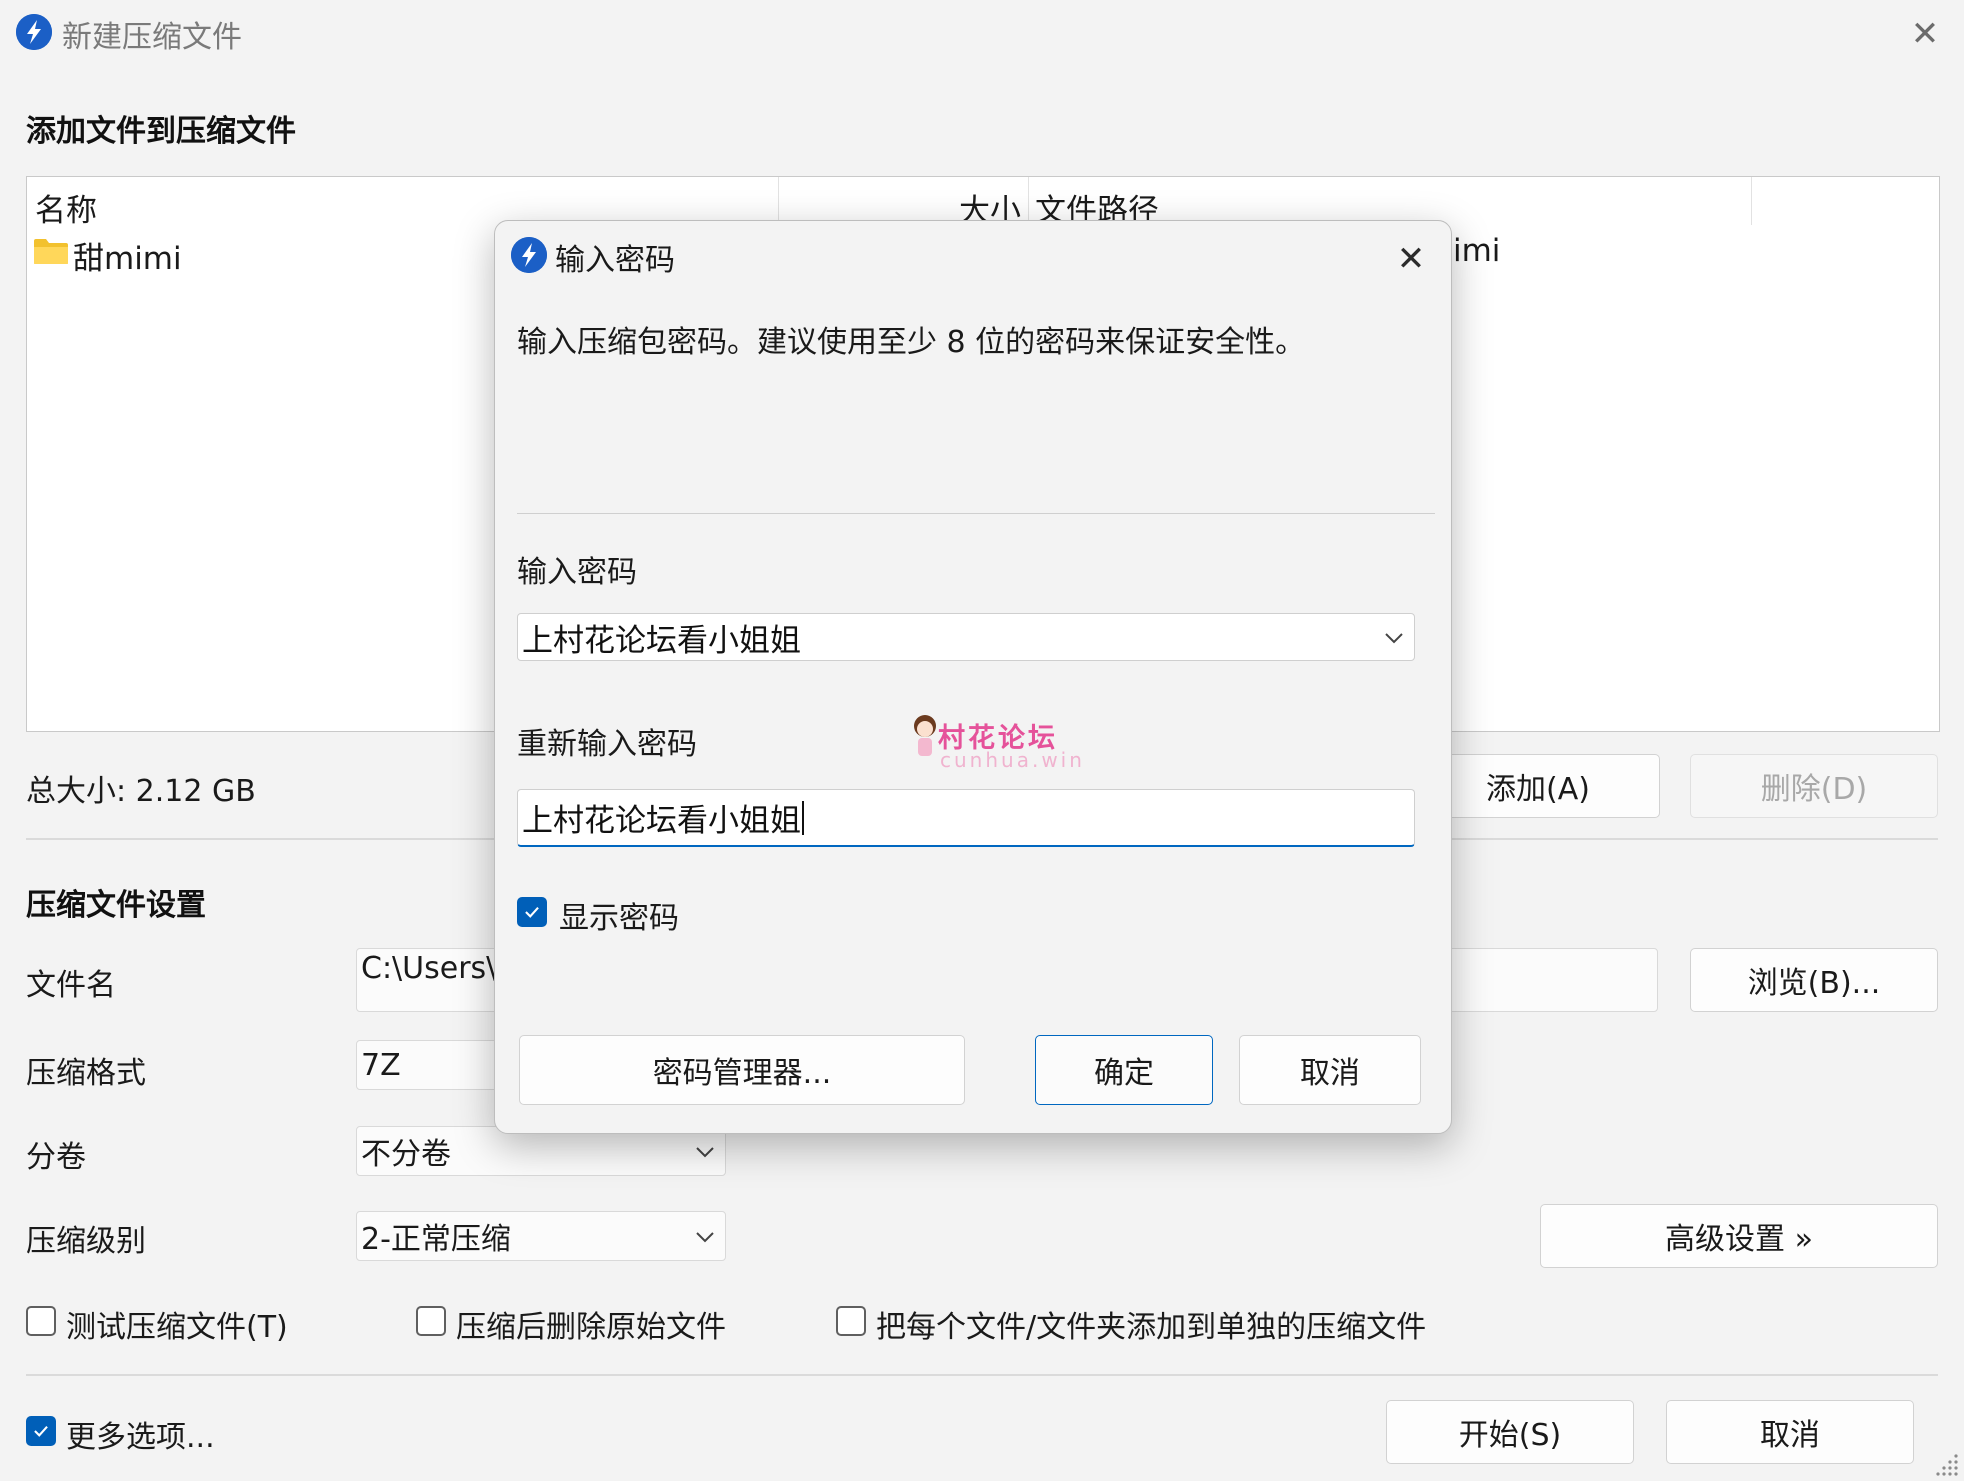 The width and height of the screenshot is (1964, 1481). I want to click on level-value: 2-正常压缩, so click(436, 1239).